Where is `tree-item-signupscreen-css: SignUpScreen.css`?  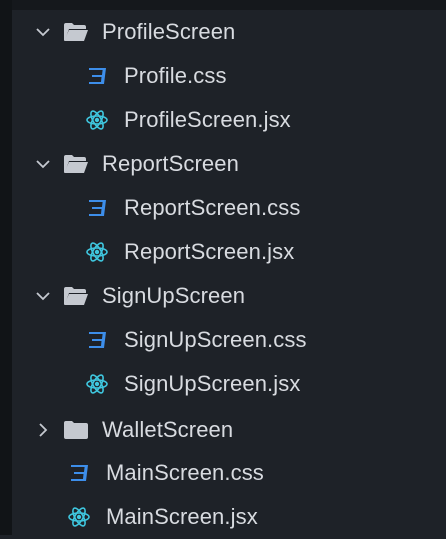 tree-item-signupscreen-css: SignUpScreen.css is located at coordinates (229, 340).